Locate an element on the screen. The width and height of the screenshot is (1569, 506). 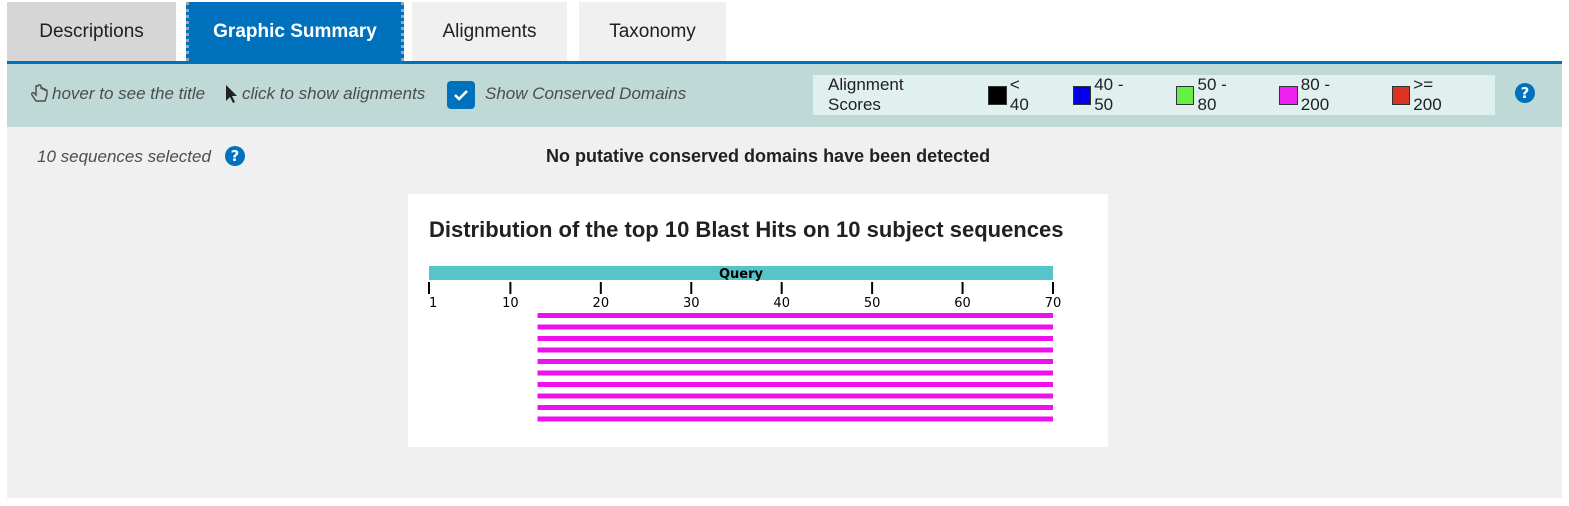
click-hint: click to show alignments is located at coordinates (325, 94).